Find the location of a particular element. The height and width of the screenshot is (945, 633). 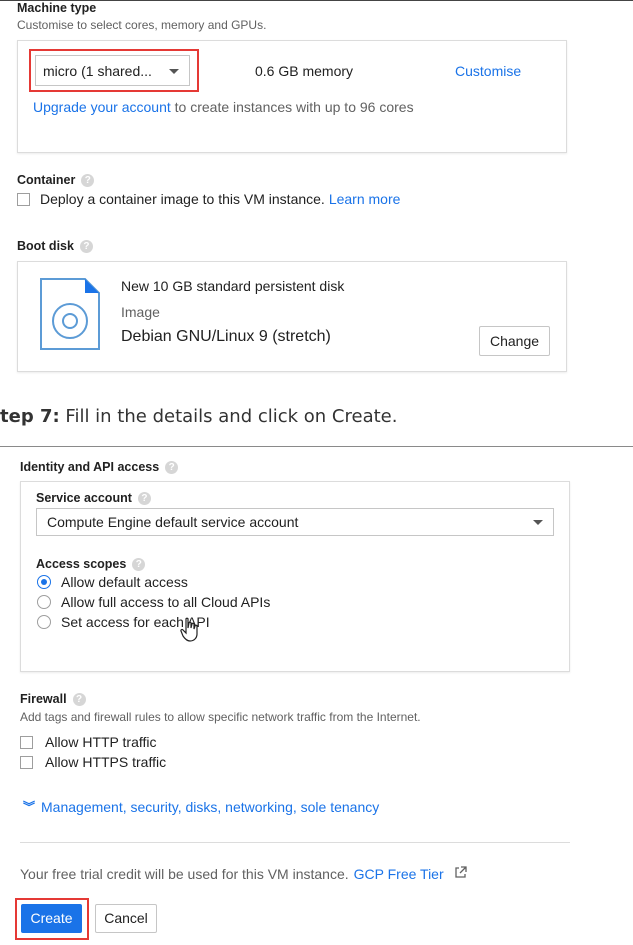

http-label: Allow HTTP traffic is located at coordinates (101, 742).